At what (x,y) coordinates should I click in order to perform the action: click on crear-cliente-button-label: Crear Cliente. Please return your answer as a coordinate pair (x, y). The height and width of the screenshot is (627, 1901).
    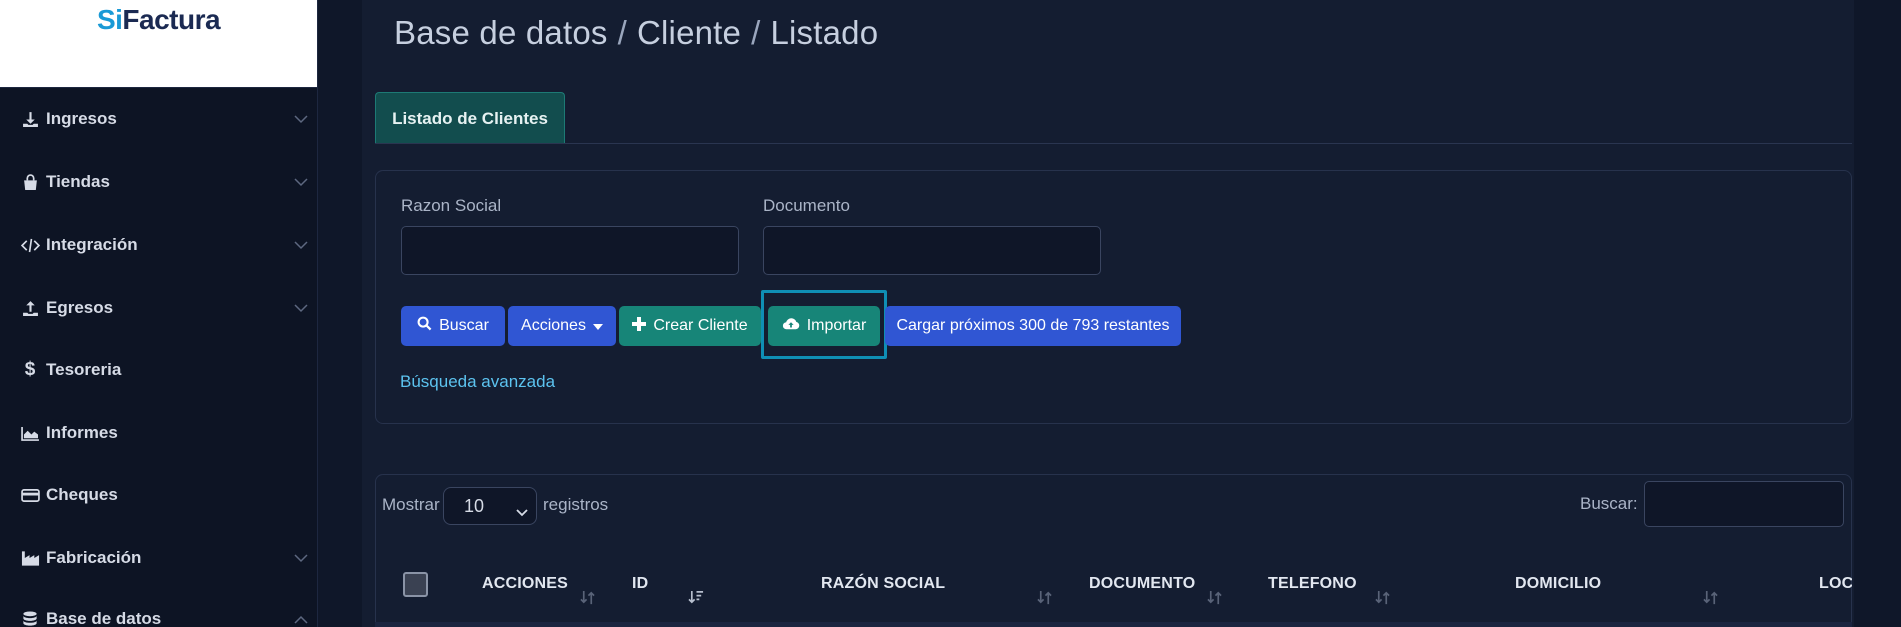
    Looking at the image, I should click on (700, 325).